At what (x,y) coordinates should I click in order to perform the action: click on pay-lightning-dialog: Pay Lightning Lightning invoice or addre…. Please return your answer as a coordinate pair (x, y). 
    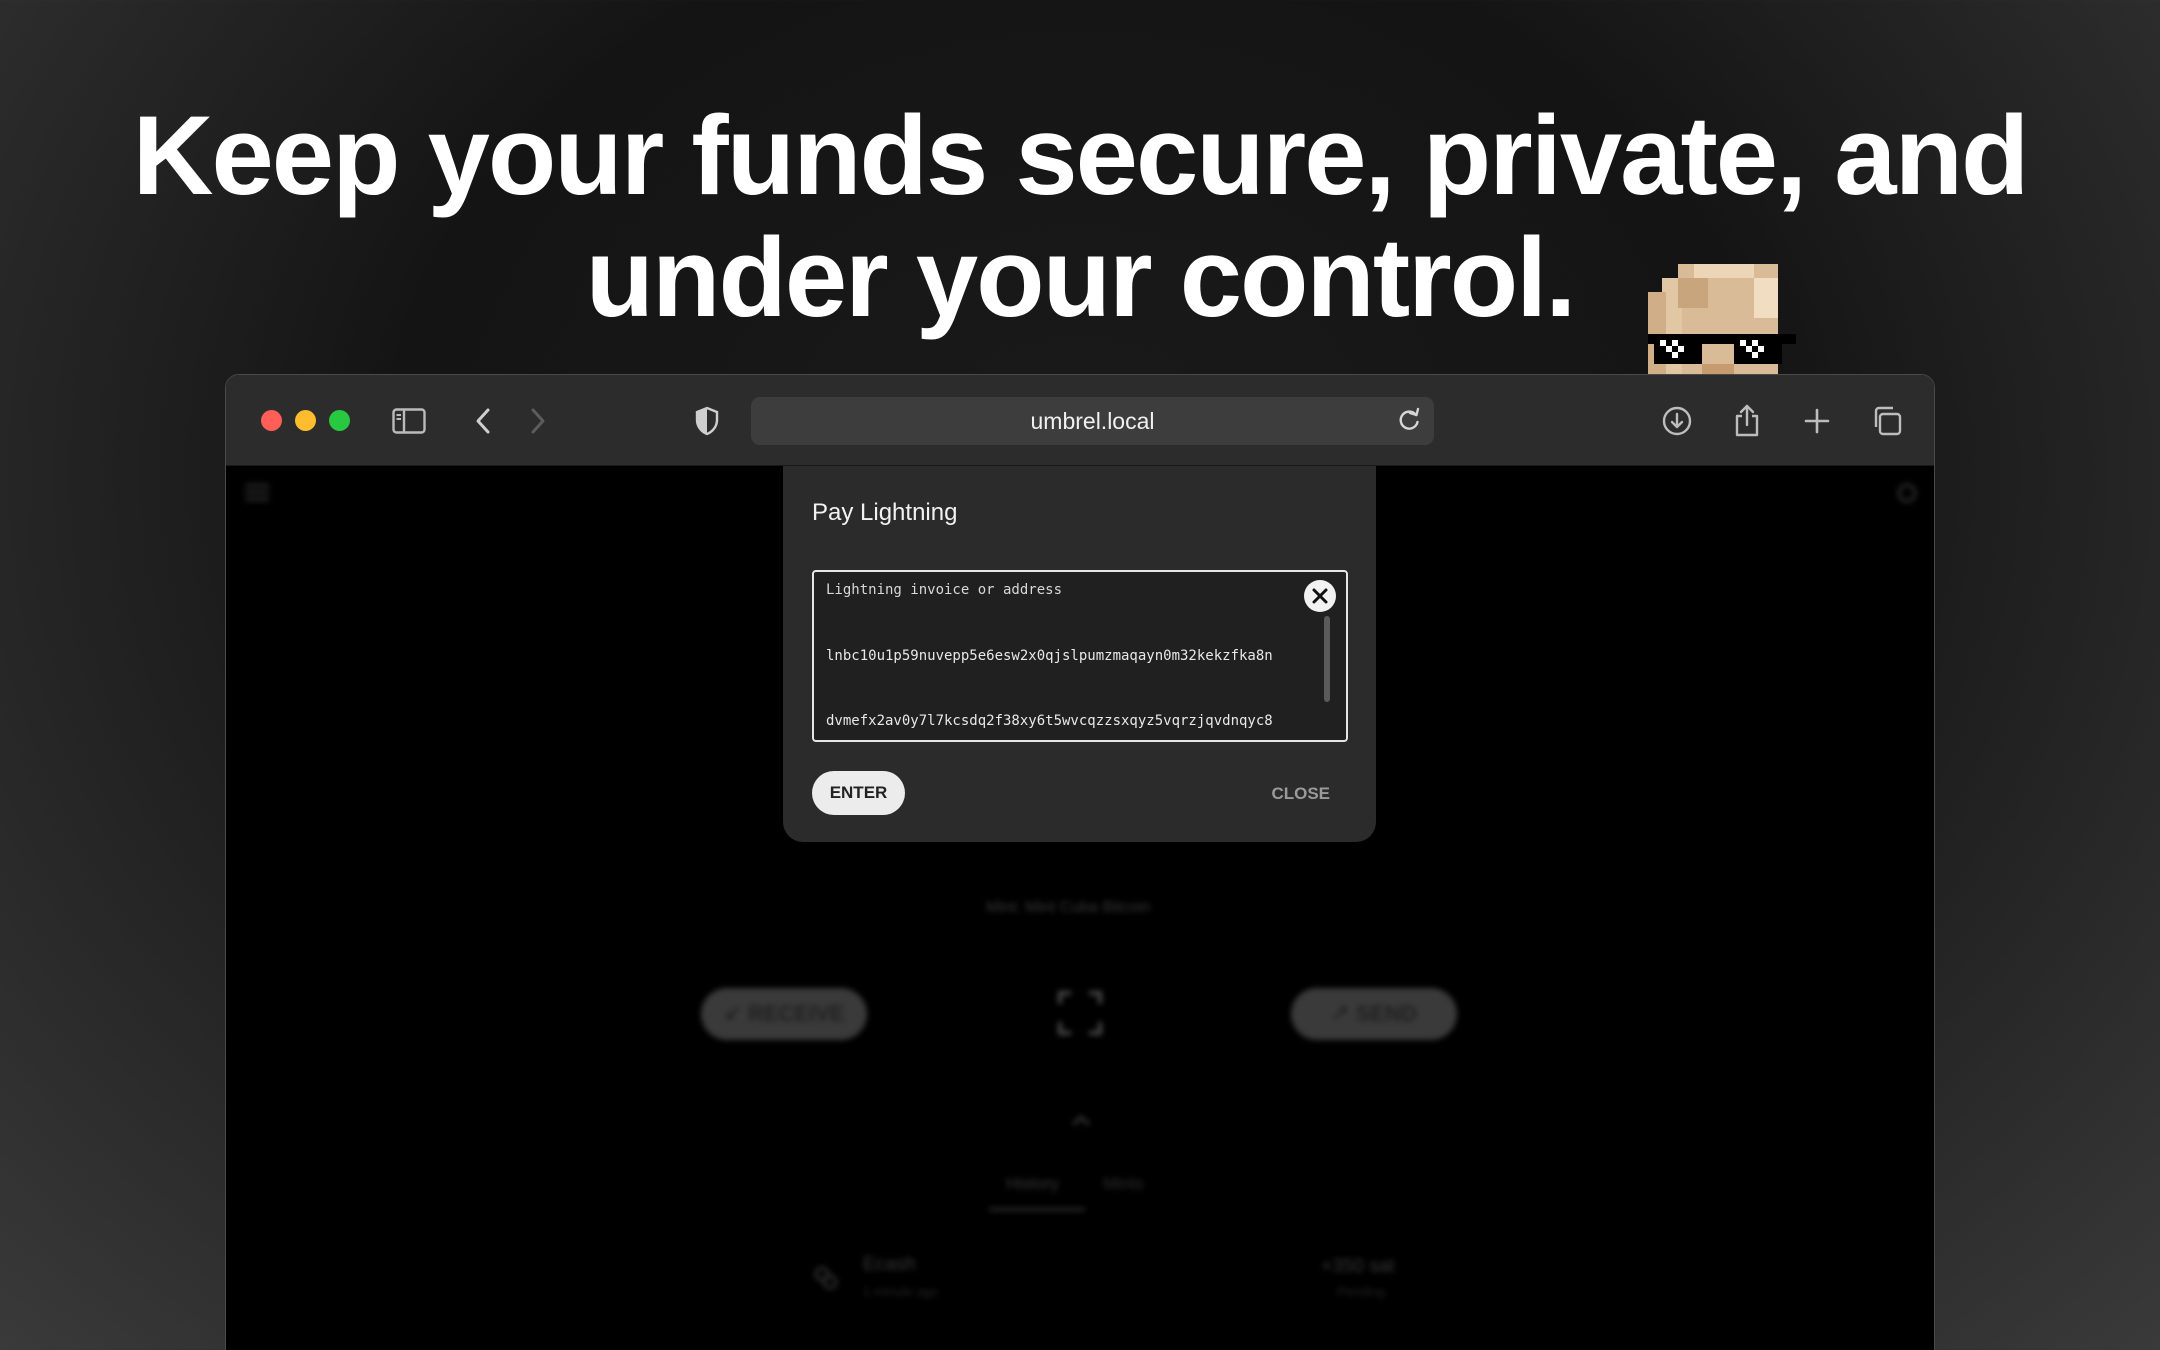
    Looking at the image, I should click on (1079, 654).